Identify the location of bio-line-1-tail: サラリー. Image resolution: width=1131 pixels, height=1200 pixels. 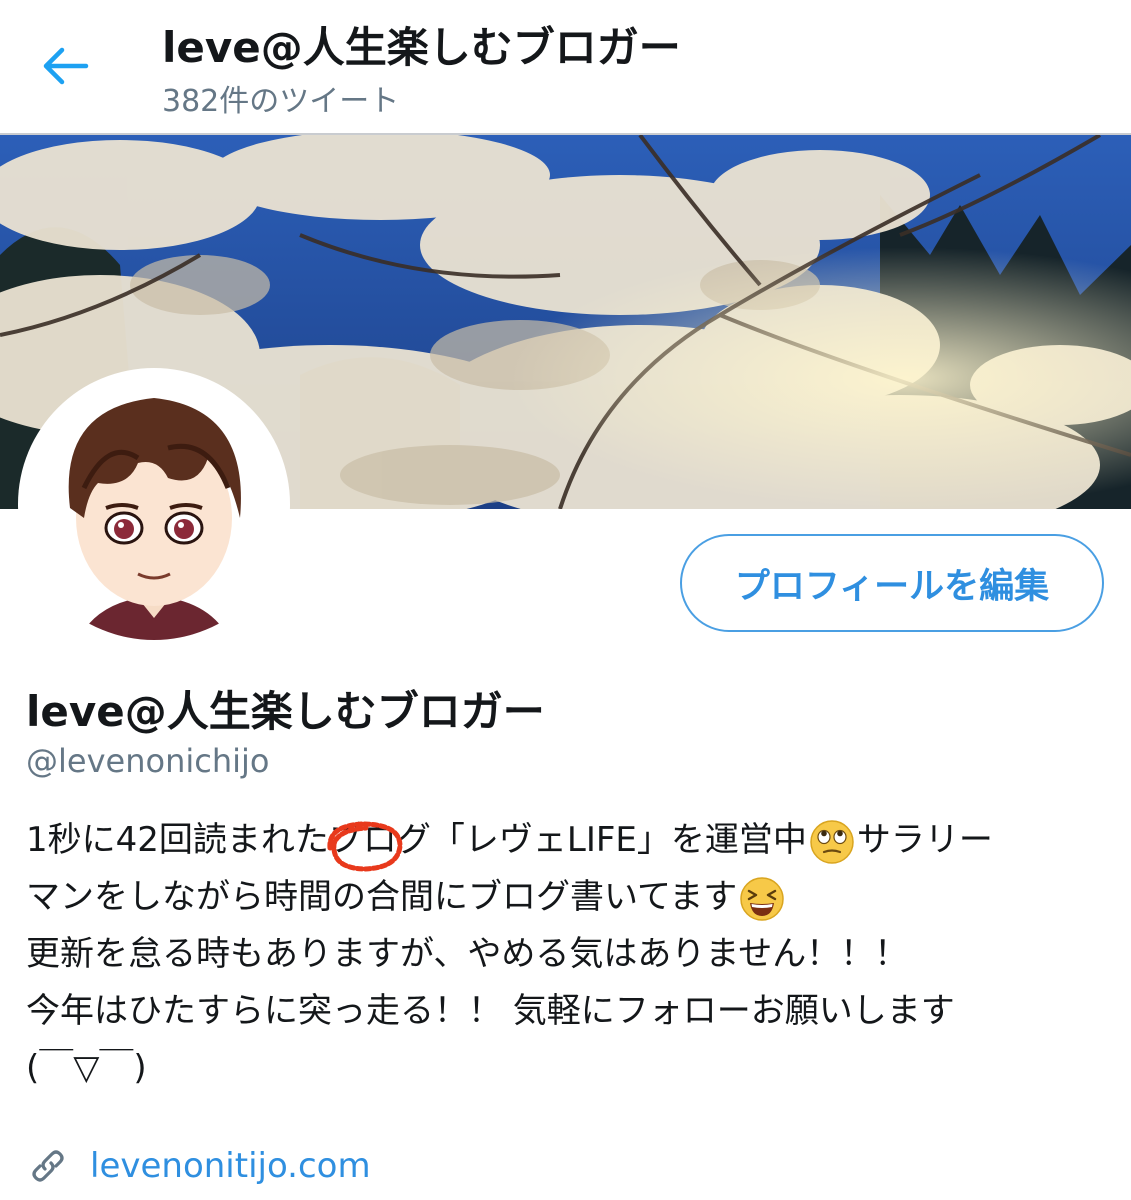
(924, 840).